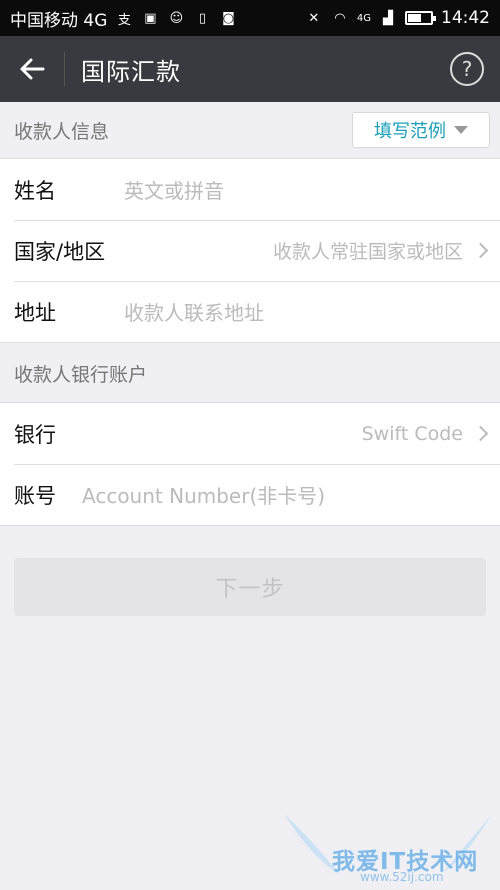 The height and width of the screenshot is (890, 500). Describe the element at coordinates (60, 251) in the screenshot. I see `country-label: 国家/地区` at that location.